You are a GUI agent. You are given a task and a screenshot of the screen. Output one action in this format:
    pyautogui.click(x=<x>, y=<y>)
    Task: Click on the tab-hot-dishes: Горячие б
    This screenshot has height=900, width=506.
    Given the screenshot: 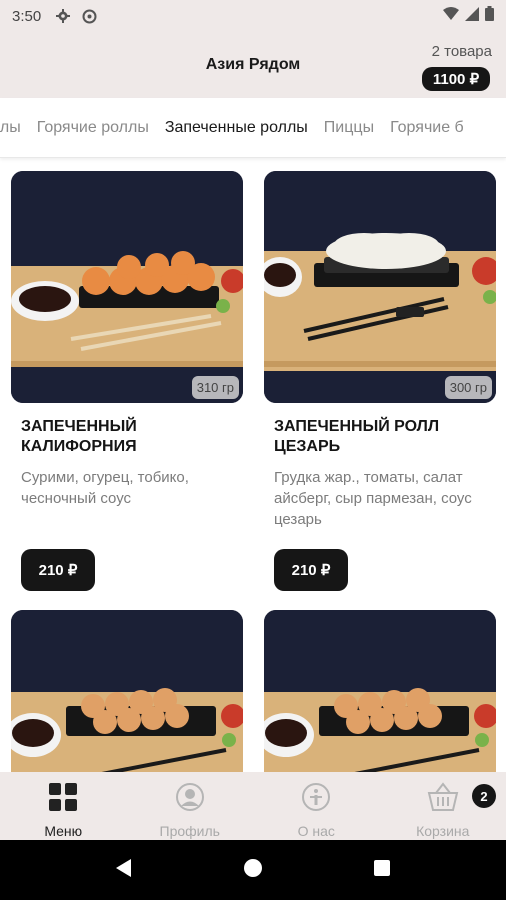 What is the action you would take?
    pyautogui.click(x=427, y=128)
    